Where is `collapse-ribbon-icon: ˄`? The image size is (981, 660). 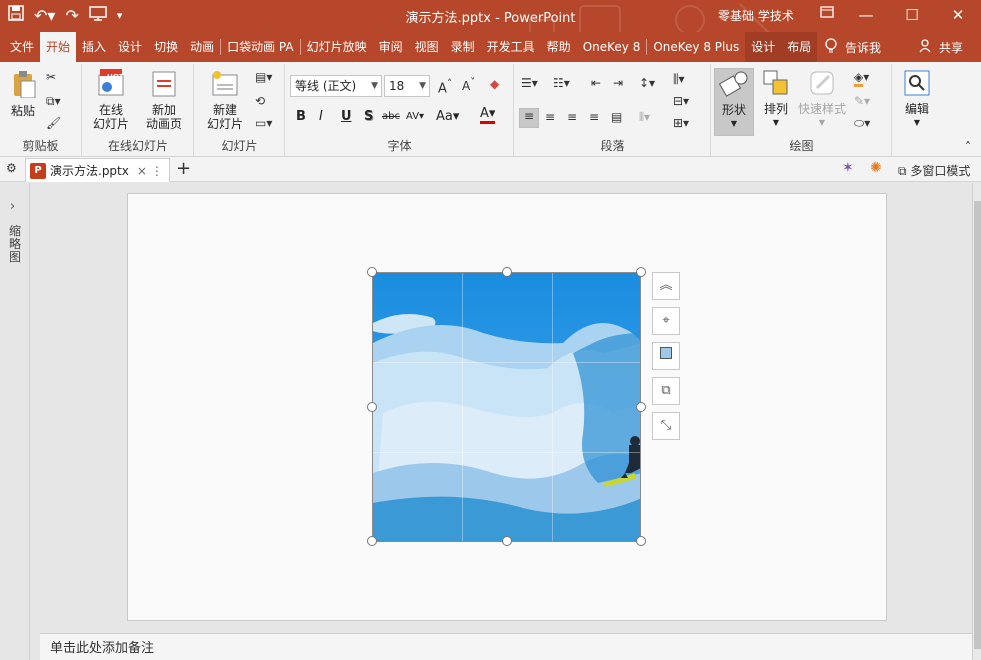 collapse-ribbon-icon: ˄ is located at coordinates (968, 147).